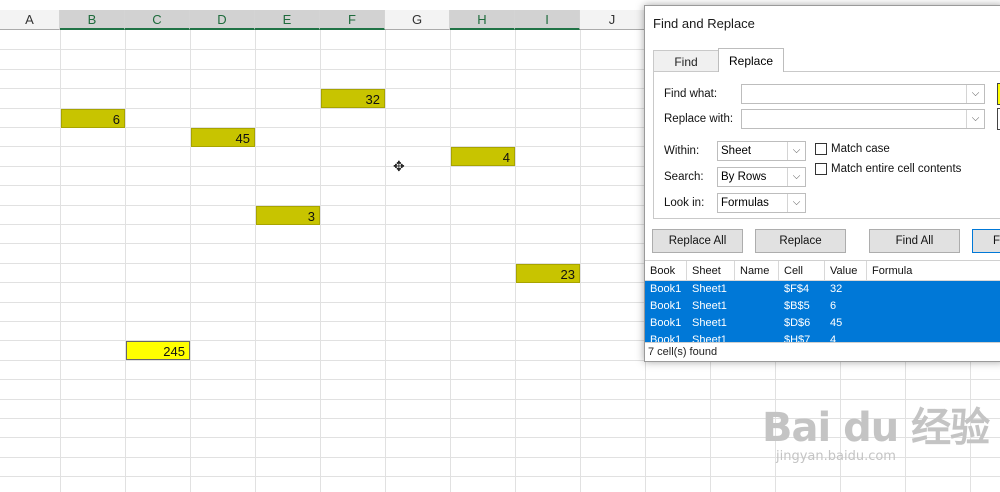 This screenshot has width=1000, height=492. I want to click on cell-f4: 32, so click(353, 98).